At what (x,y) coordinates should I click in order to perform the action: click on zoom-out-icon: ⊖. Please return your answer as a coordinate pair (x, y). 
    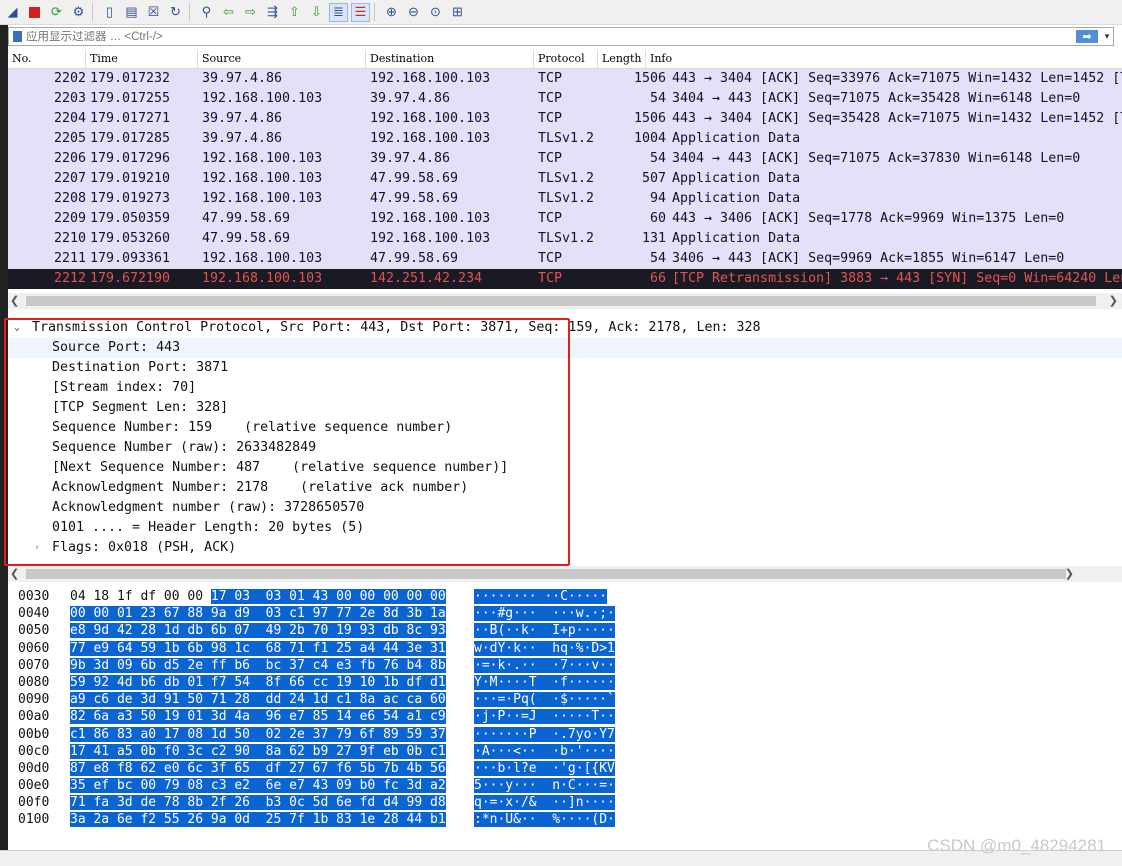
    Looking at the image, I should click on (413, 12).